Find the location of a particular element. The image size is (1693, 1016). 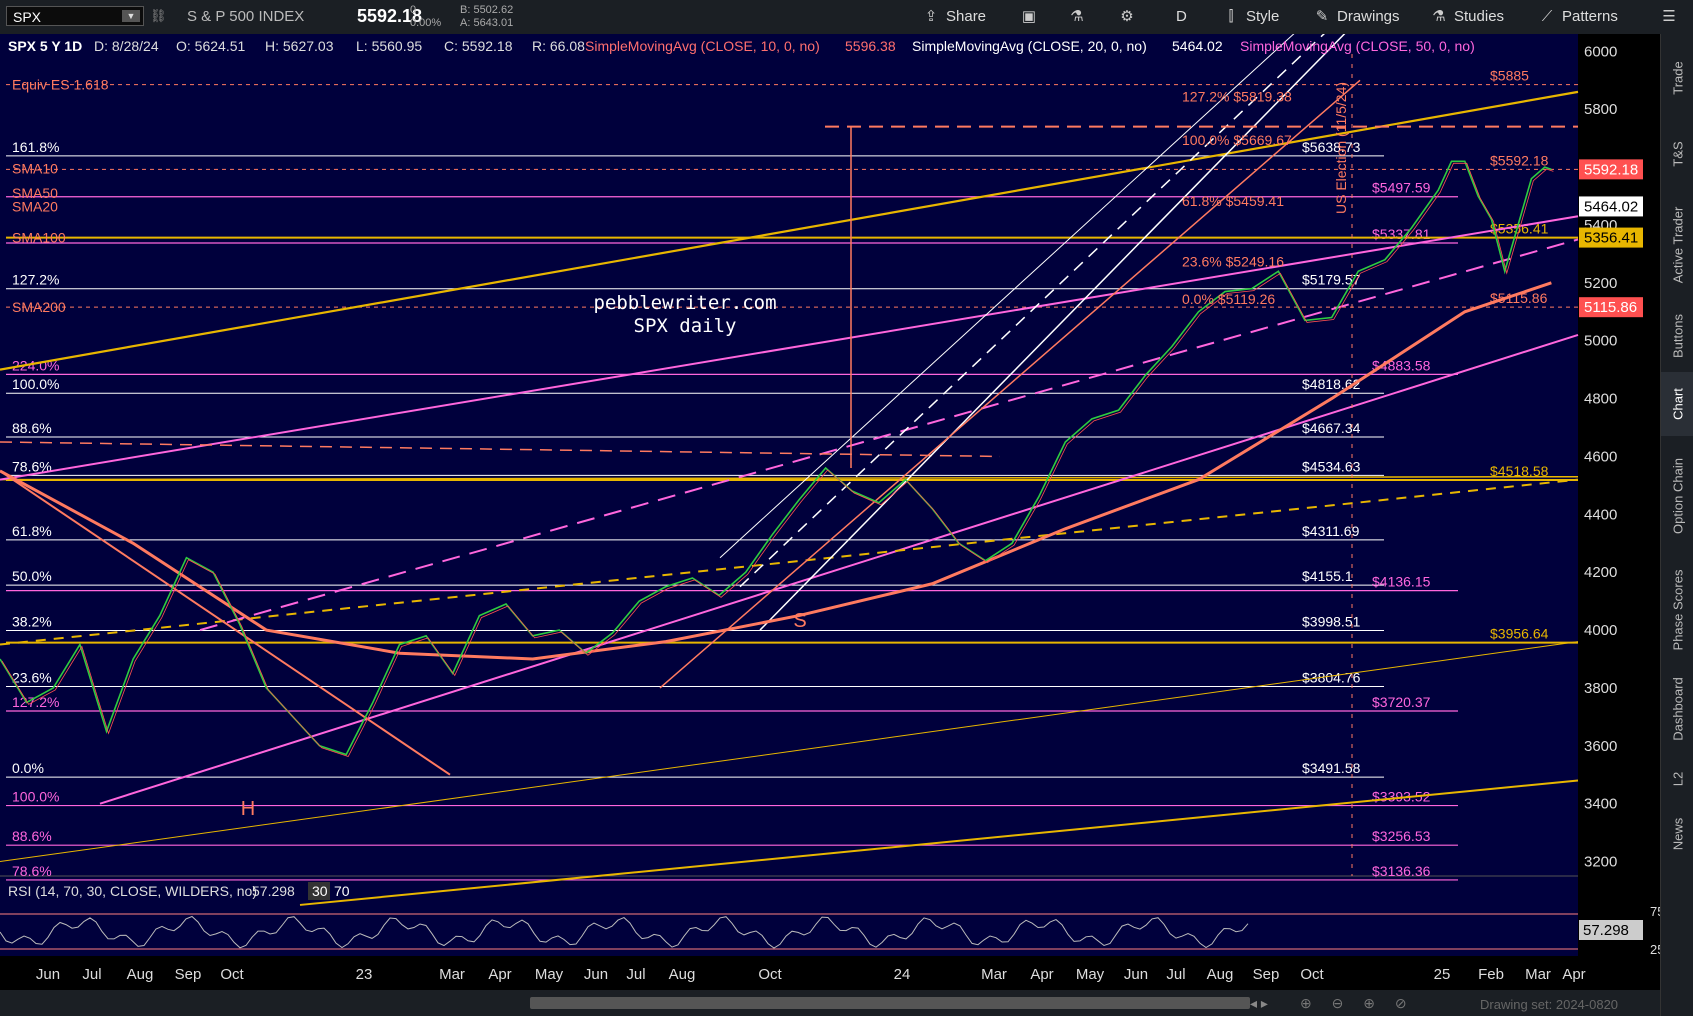

sidebar-tab-l2: L2 is located at coordinates (1677, 779).